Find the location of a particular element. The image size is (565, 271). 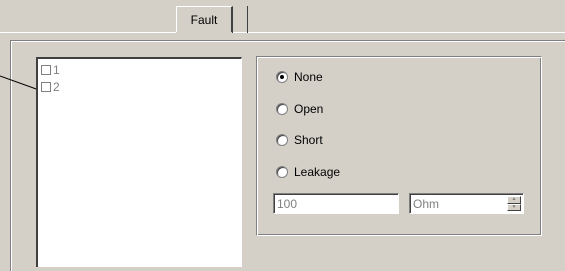

radio-open: Open is located at coordinates (299, 109).